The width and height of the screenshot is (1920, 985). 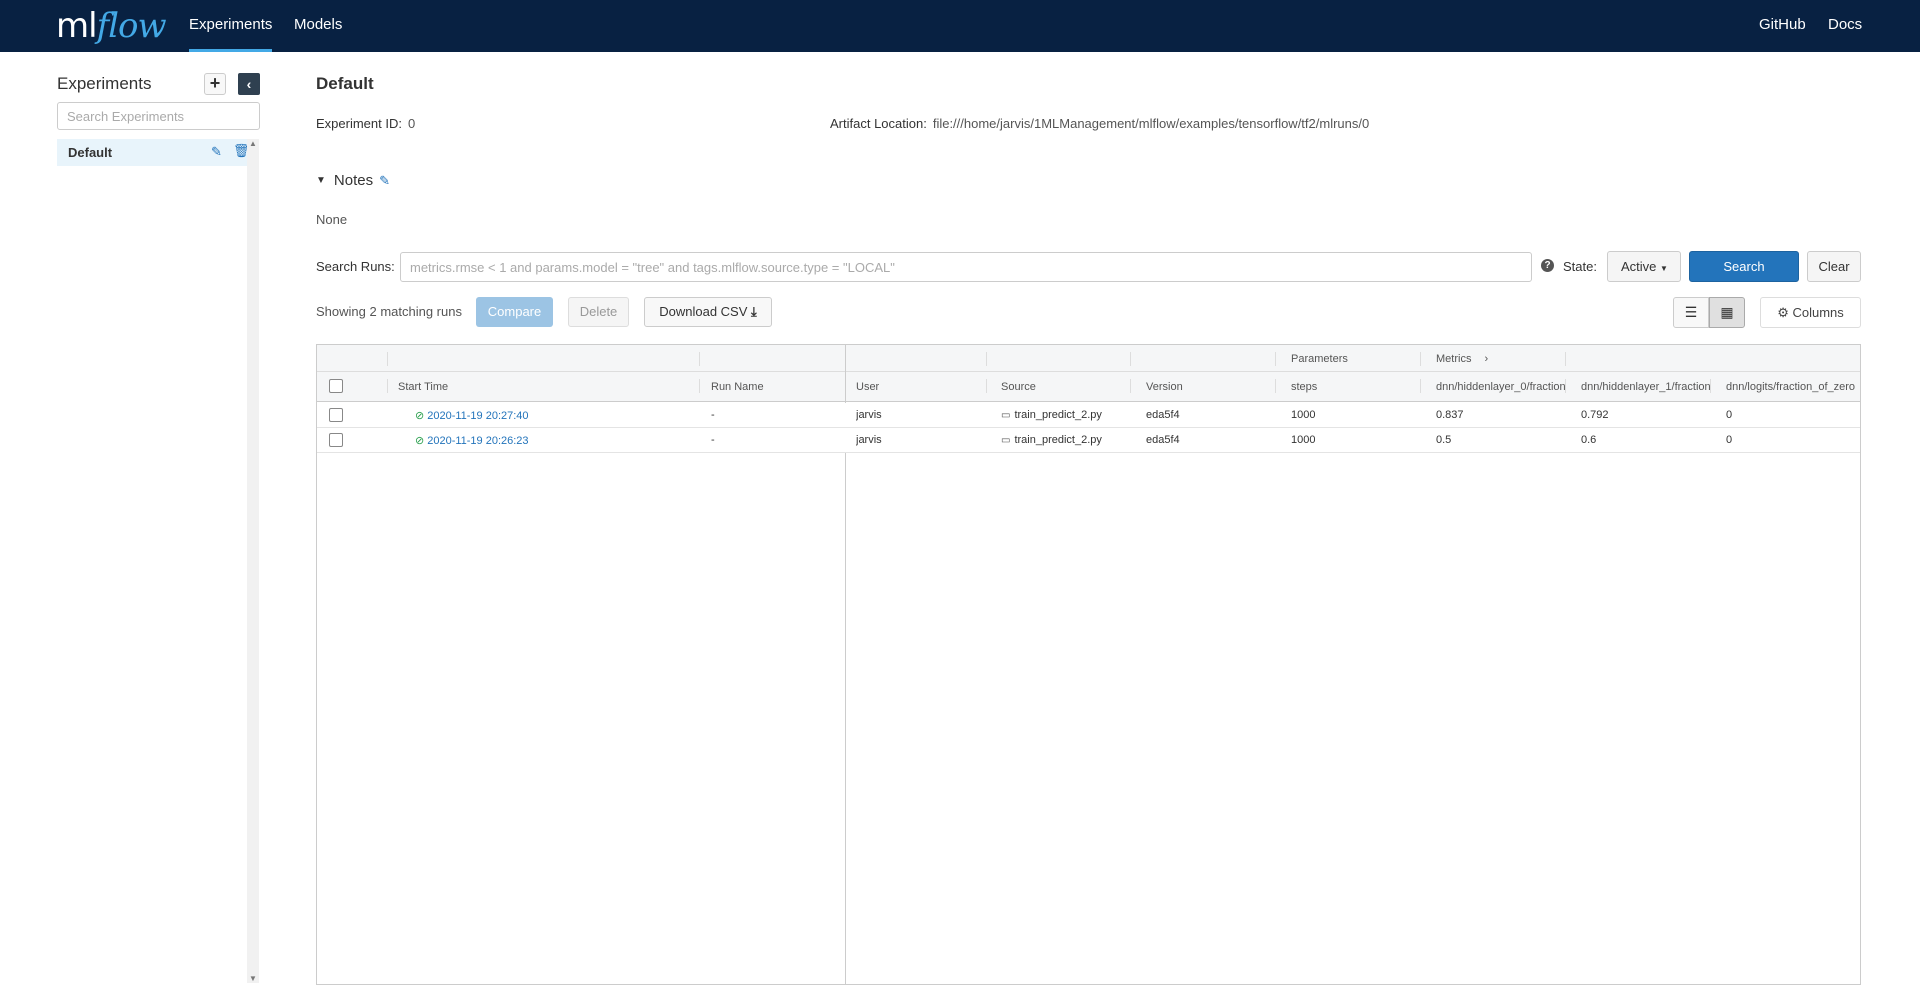 What do you see at coordinates (960, 26) in the screenshot?
I see `top-navbar: ml flow Experiments Models GitHub Docs` at bounding box center [960, 26].